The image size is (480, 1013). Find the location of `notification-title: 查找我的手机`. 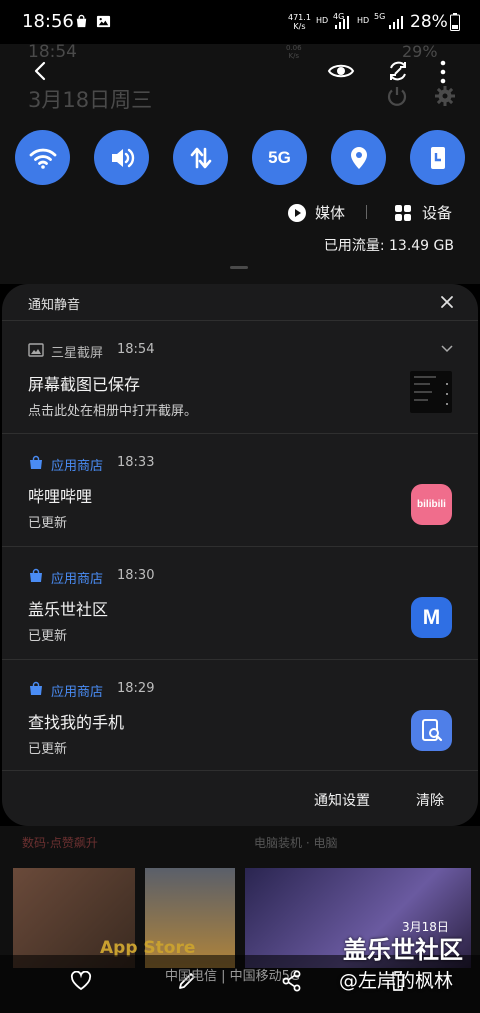

notification-title: 查找我的手机 is located at coordinates (76, 722).